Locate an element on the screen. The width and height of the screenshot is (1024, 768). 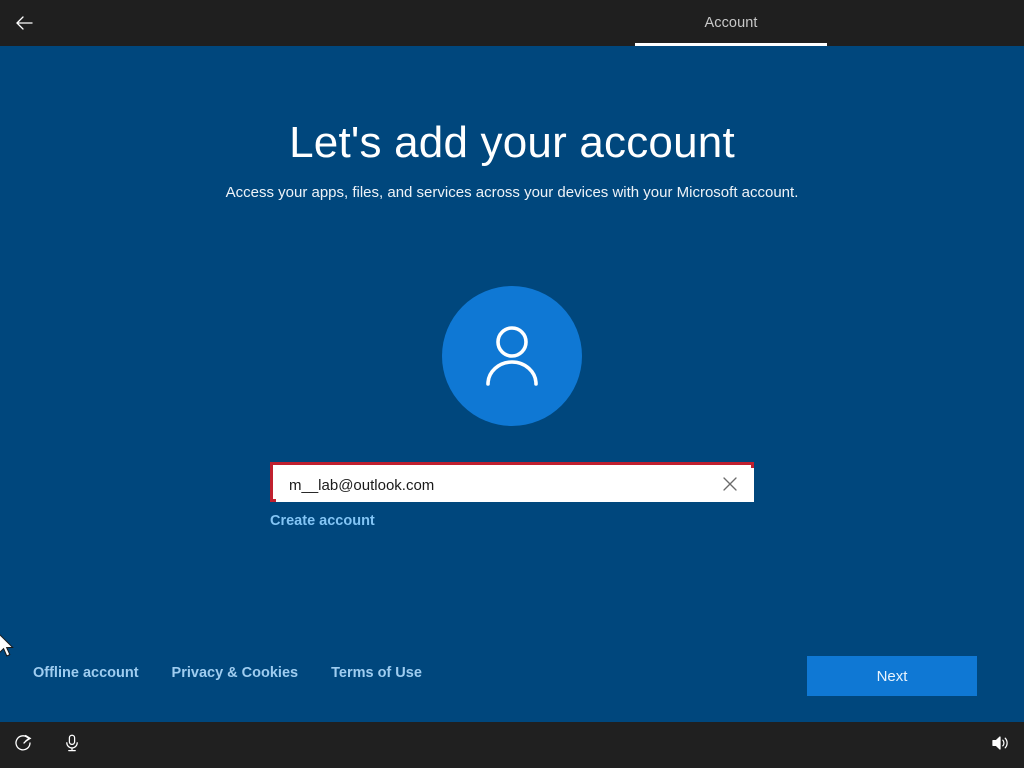
ease-of-access-icon is located at coordinates (24, 745).